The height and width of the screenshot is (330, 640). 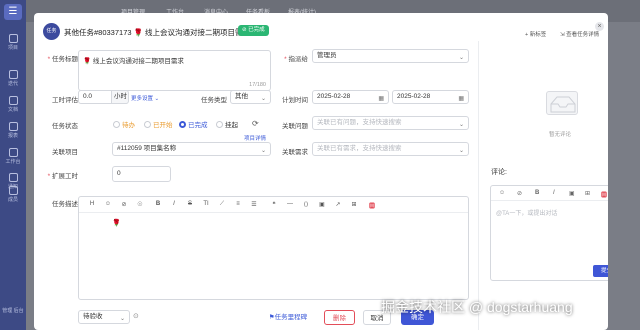 I want to click on inbox-icon, so click(x=562, y=103).